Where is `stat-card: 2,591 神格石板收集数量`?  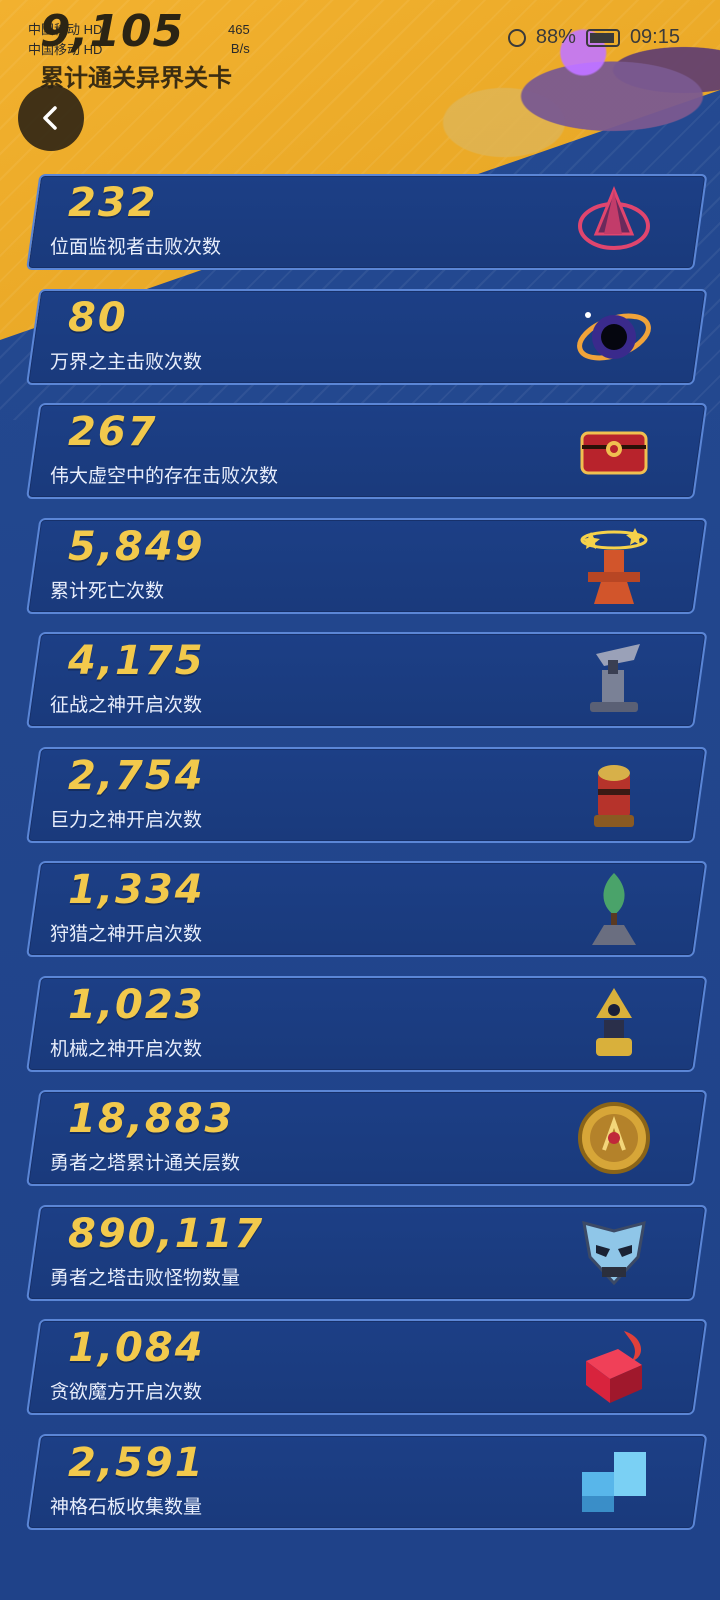
stat-card: 2,591 神格石板收集数量 is located at coordinates (367, 1481).